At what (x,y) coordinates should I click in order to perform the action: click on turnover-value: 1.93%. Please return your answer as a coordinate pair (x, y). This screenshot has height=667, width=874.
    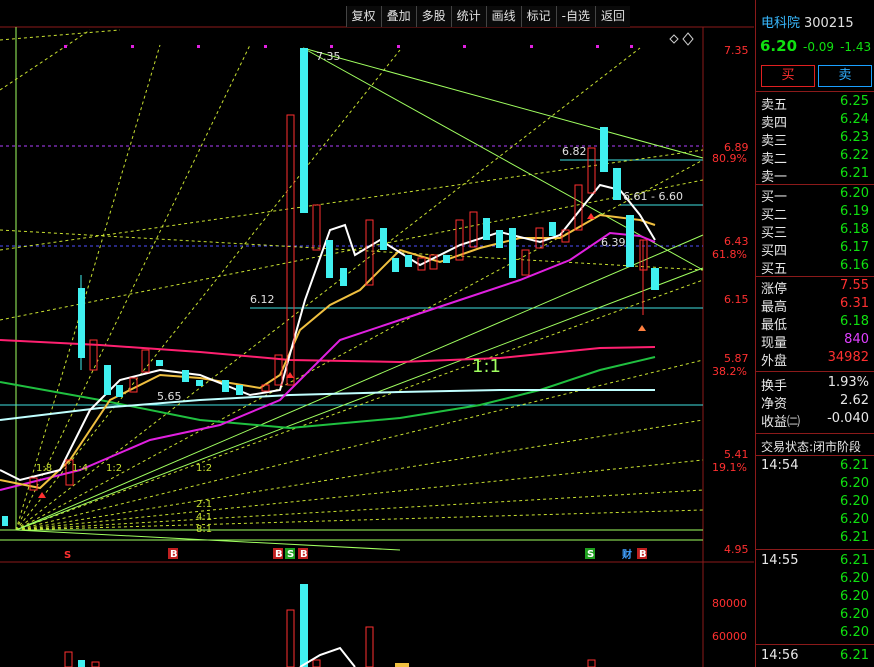
    Looking at the image, I should click on (848, 382).